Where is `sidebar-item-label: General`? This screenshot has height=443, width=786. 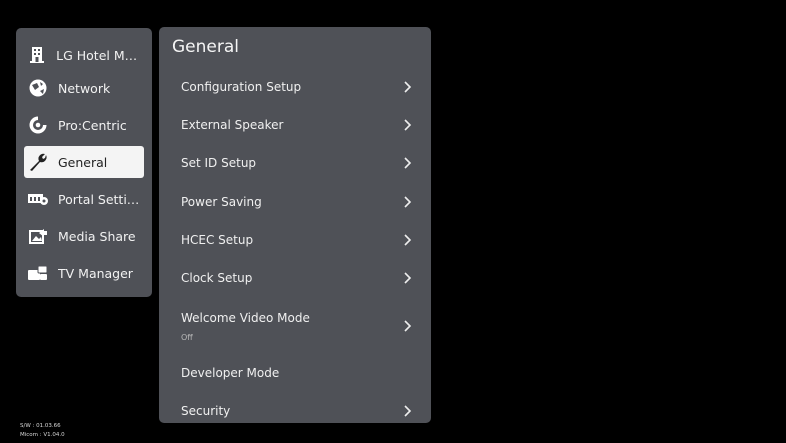 sidebar-item-label: General is located at coordinates (83, 162).